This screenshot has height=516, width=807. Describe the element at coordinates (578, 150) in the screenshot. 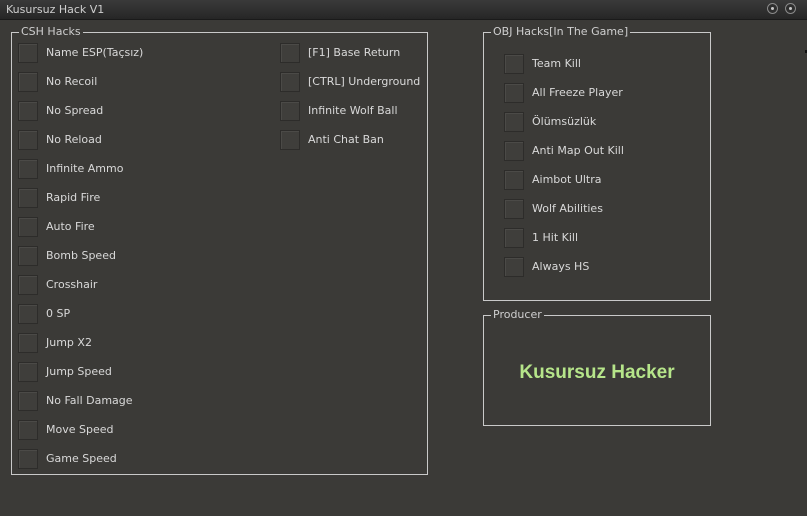

I see `checkbox-label: Anti Map Out Kill` at that location.